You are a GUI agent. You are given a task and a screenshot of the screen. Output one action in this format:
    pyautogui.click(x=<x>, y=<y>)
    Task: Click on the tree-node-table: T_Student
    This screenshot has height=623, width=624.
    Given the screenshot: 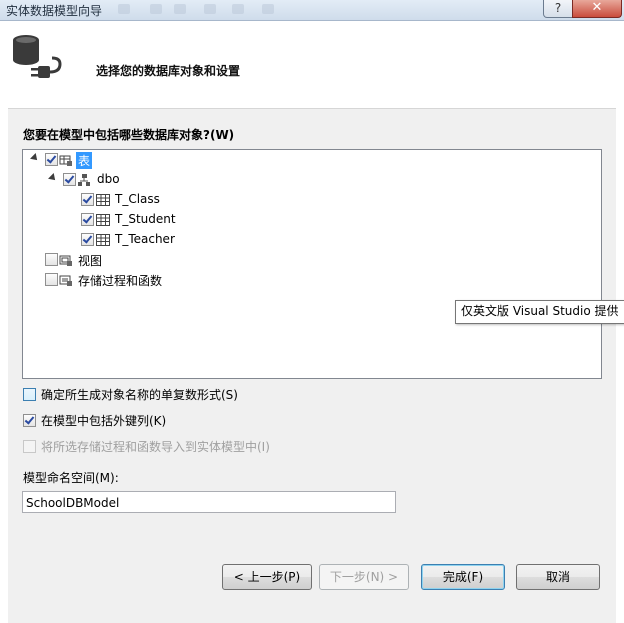 What is the action you would take?
    pyautogui.click(x=123, y=220)
    